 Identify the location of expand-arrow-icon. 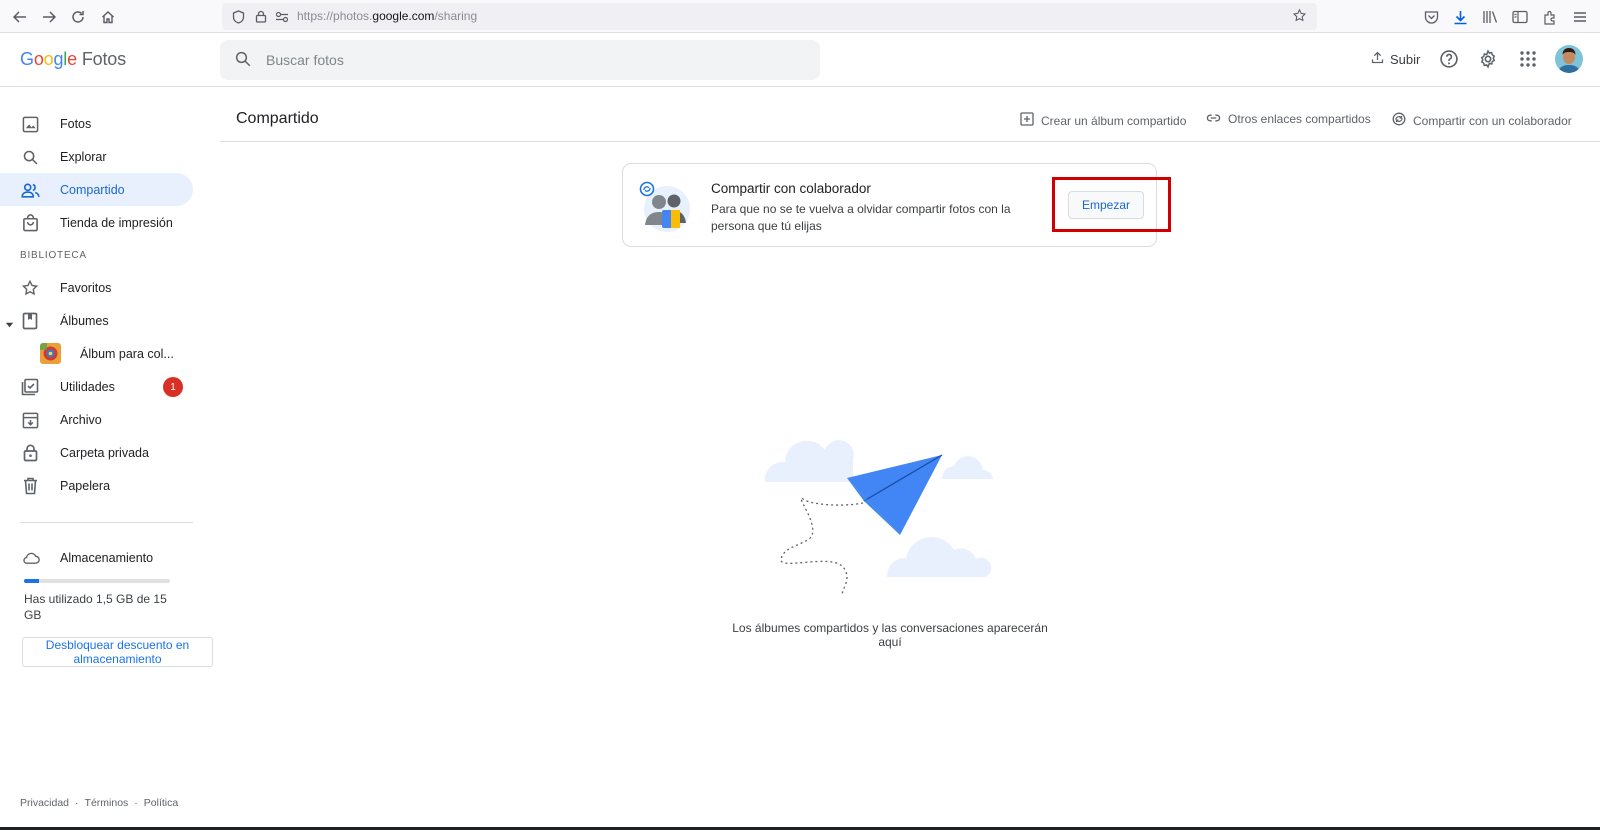
(9, 325).